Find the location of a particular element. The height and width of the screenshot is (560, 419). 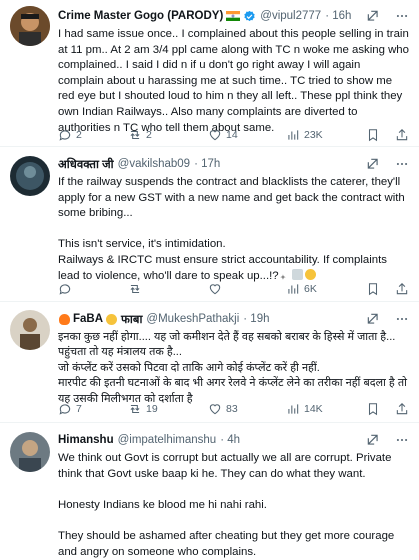

reply-button is located at coordinates (93, 289).